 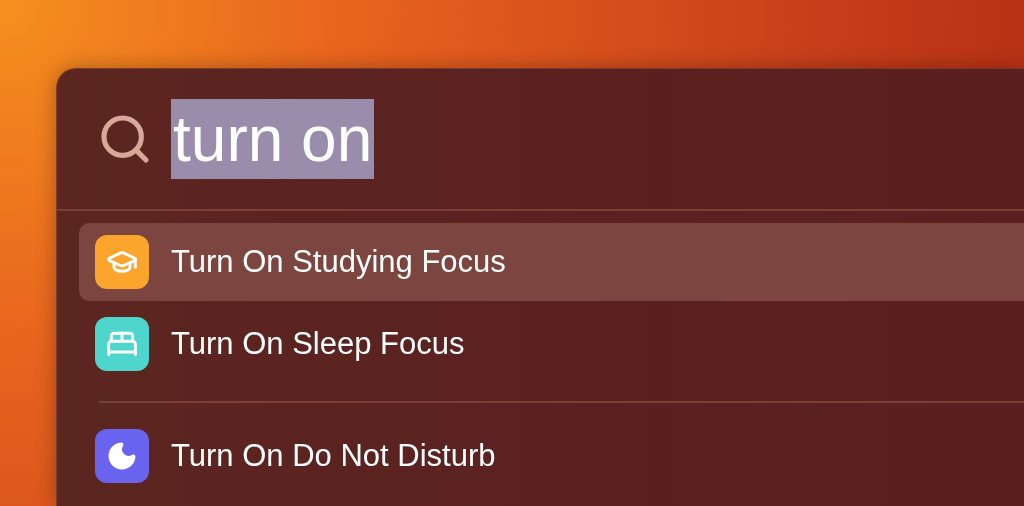 What do you see at coordinates (333, 456) in the screenshot?
I see `result-label: Turn On Do Not Disturb` at bounding box center [333, 456].